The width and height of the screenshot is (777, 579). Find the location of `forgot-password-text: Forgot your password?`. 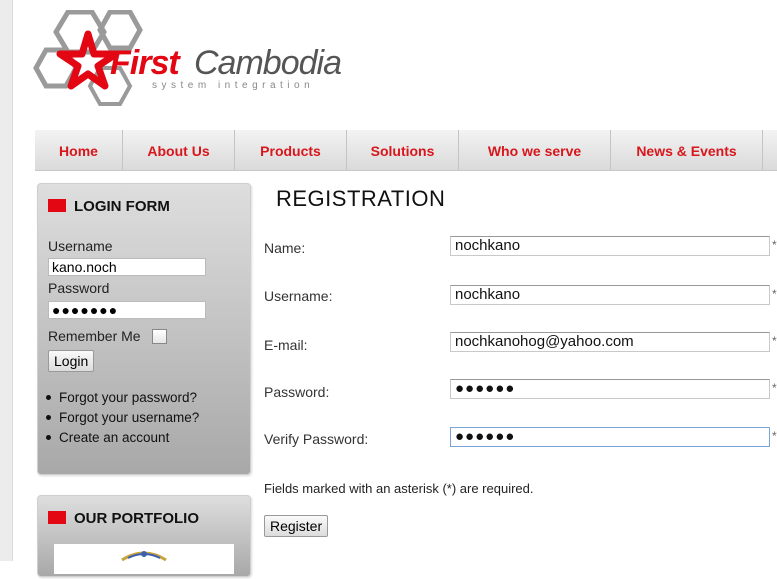

forgot-password-text: Forgot your password? is located at coordinates (128, 397).